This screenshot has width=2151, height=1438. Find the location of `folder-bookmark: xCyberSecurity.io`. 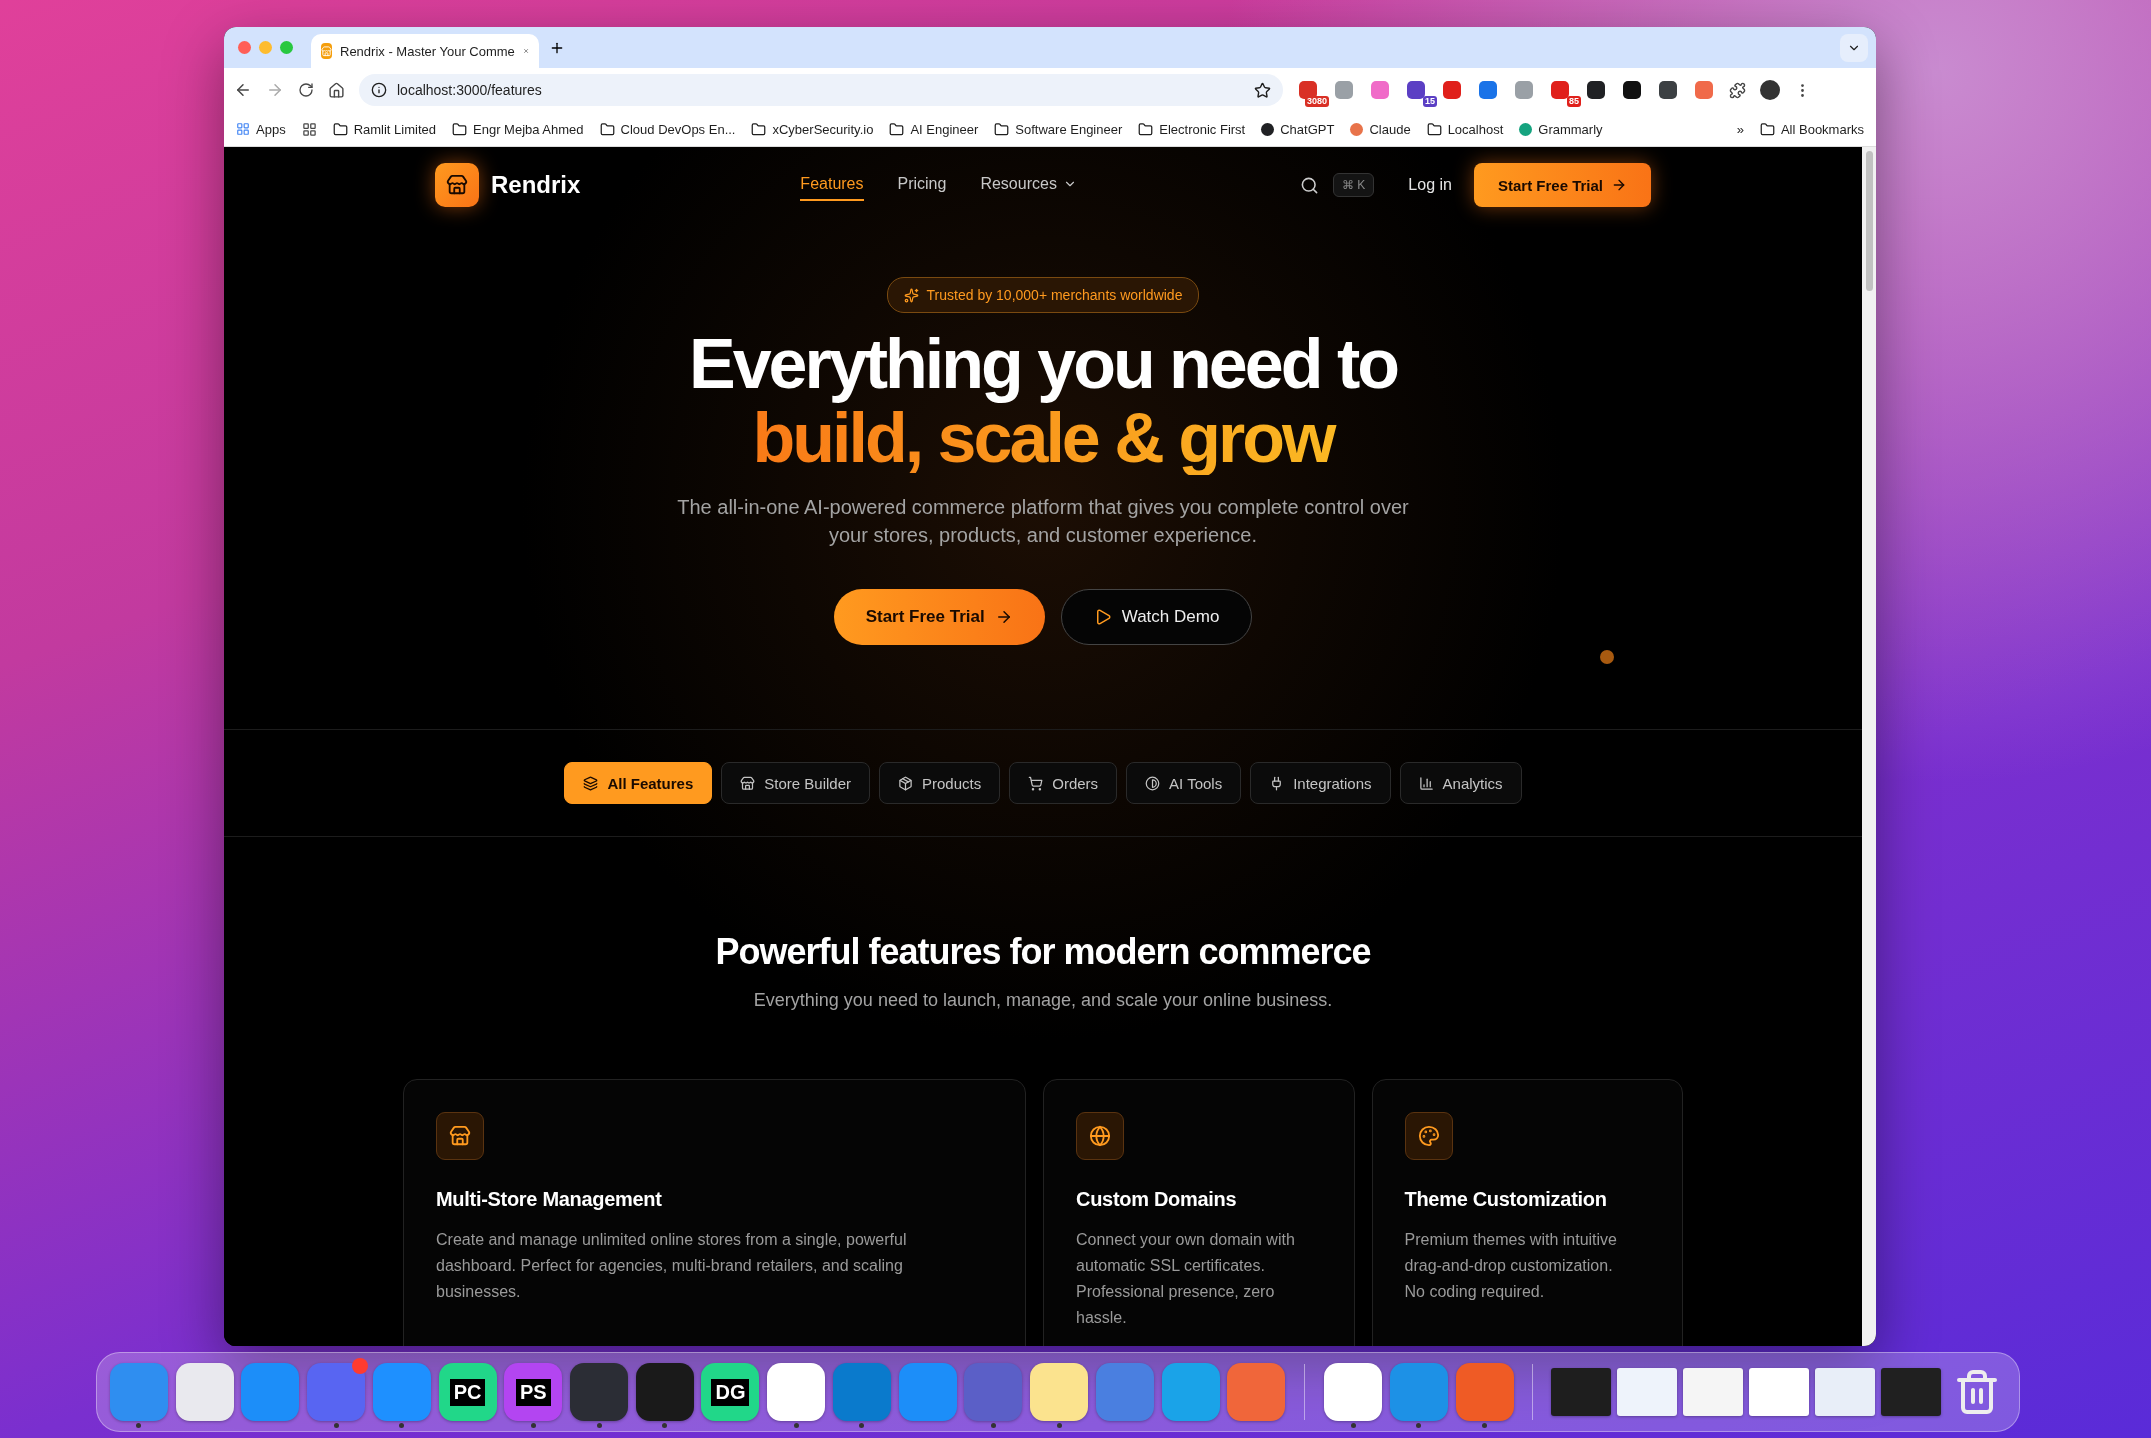

folder-bookmark: xCyberSecurity.io is located at coordinates (812, 129).